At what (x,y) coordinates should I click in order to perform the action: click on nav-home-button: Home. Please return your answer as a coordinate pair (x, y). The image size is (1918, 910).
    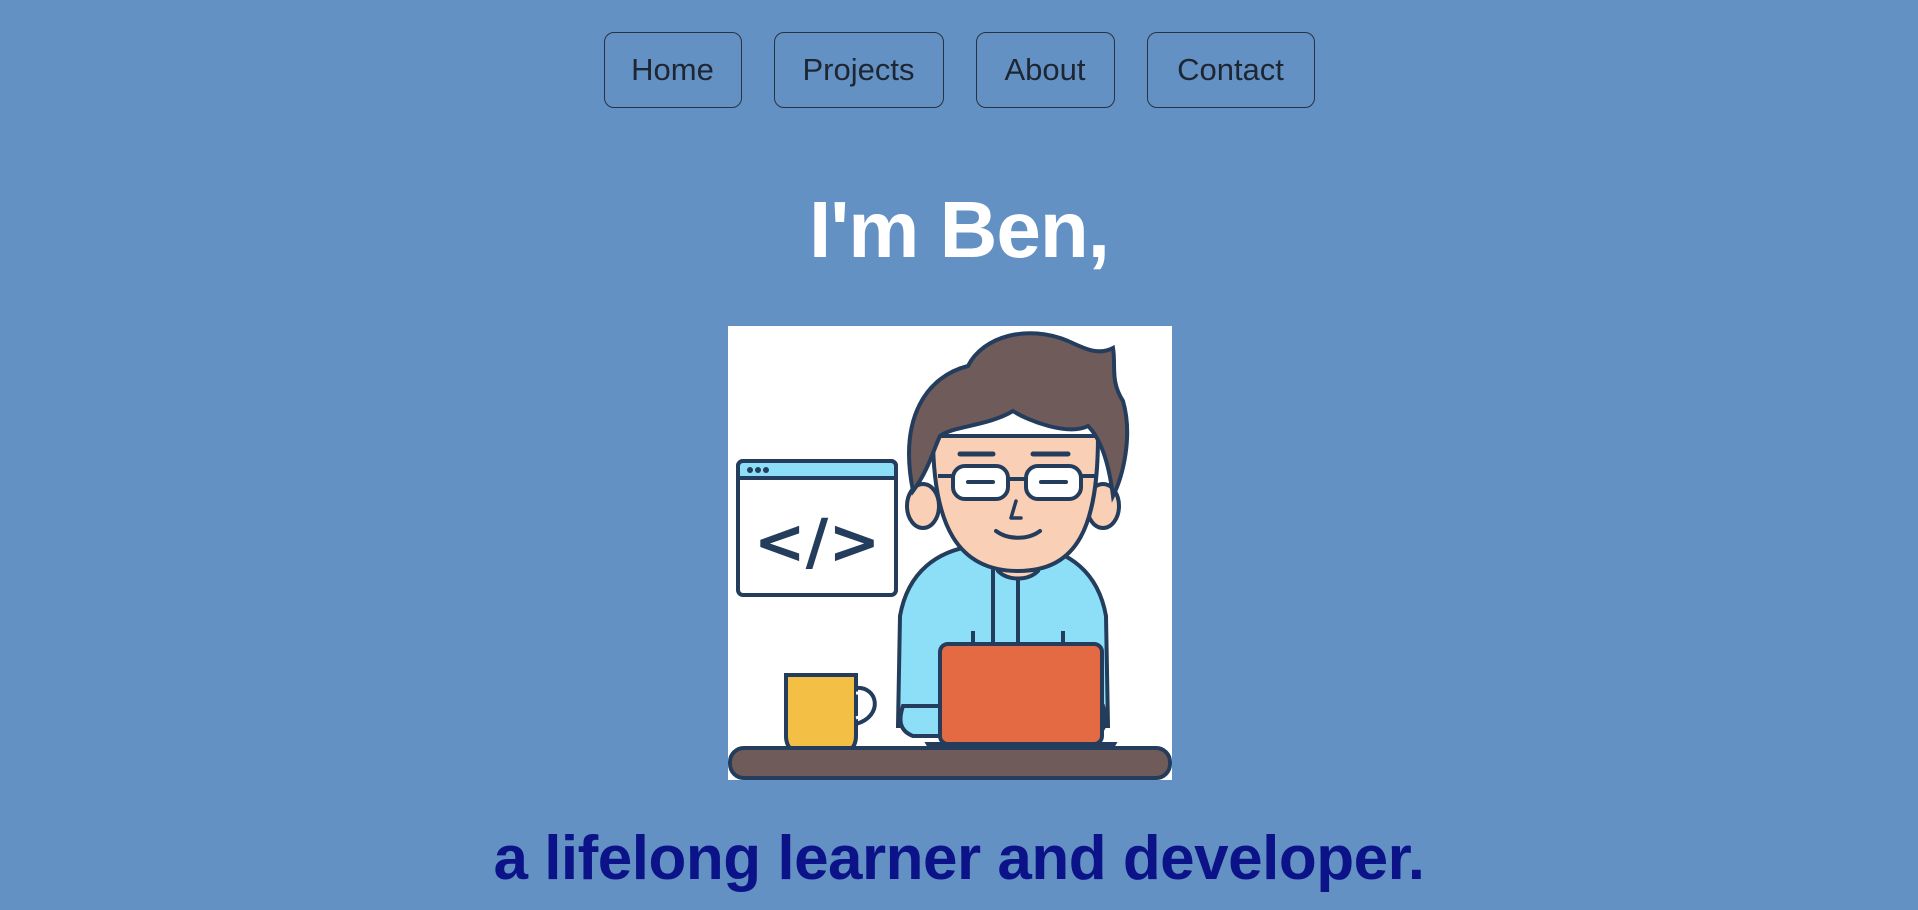
    Looking at the image, I should click on (672, 70).